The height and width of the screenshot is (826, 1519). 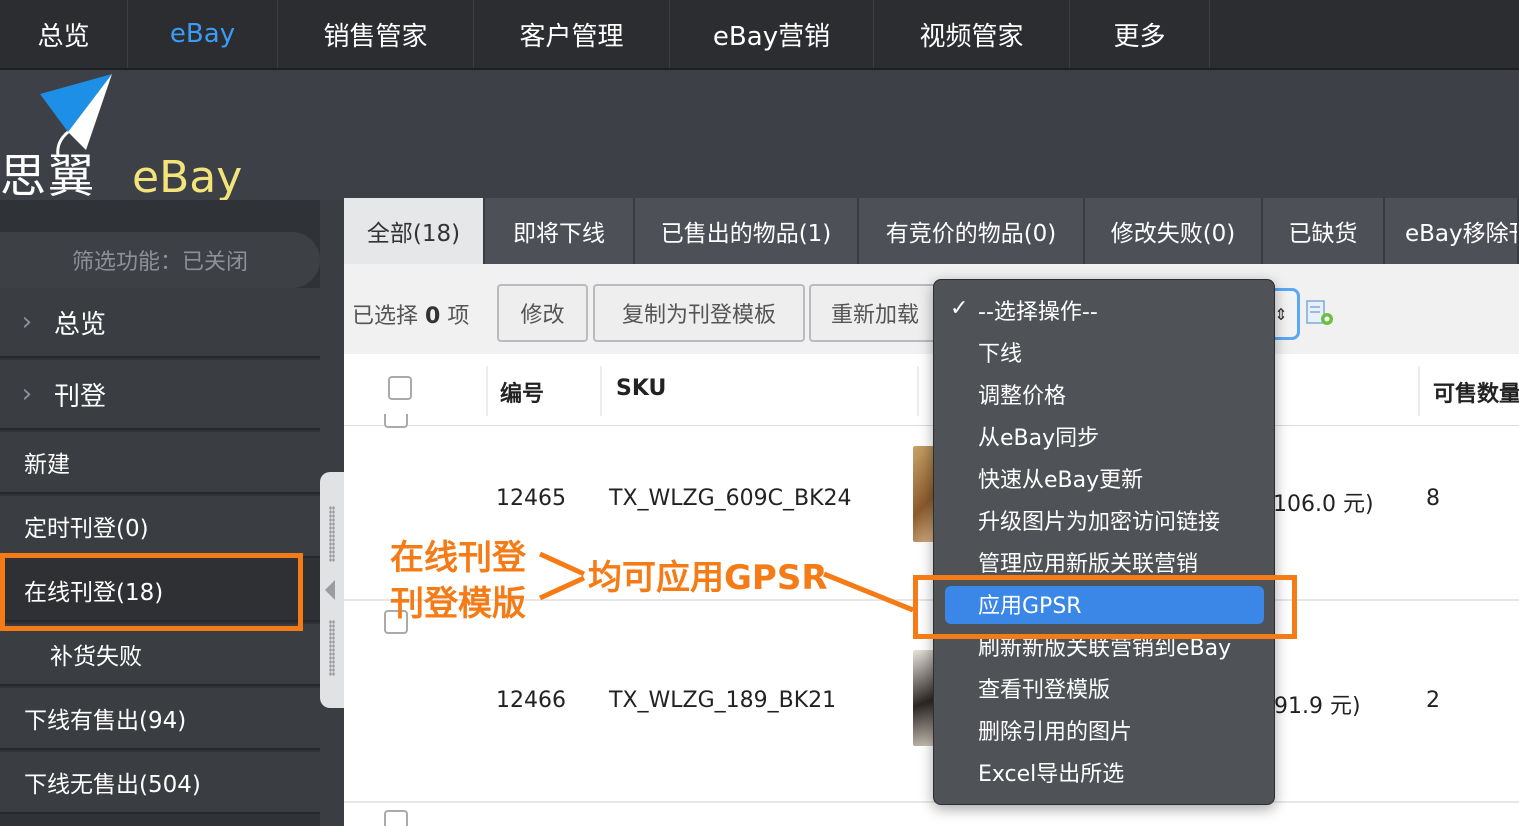 I want to click on checkmark-icon: ✓, so click(x=959, y=308).